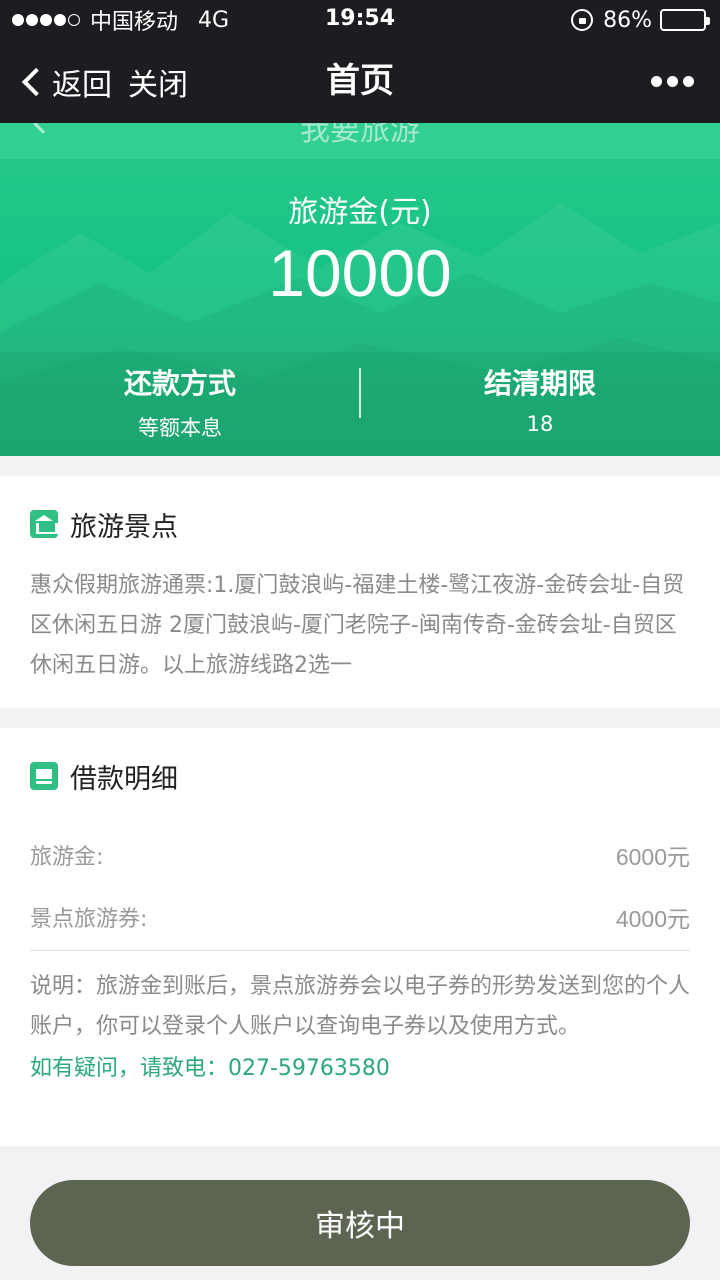 This screenshot has width=720, height=1280. Describe the element at coordinates (360, 393) in the screenshot. I see `hero-divider` at that location.